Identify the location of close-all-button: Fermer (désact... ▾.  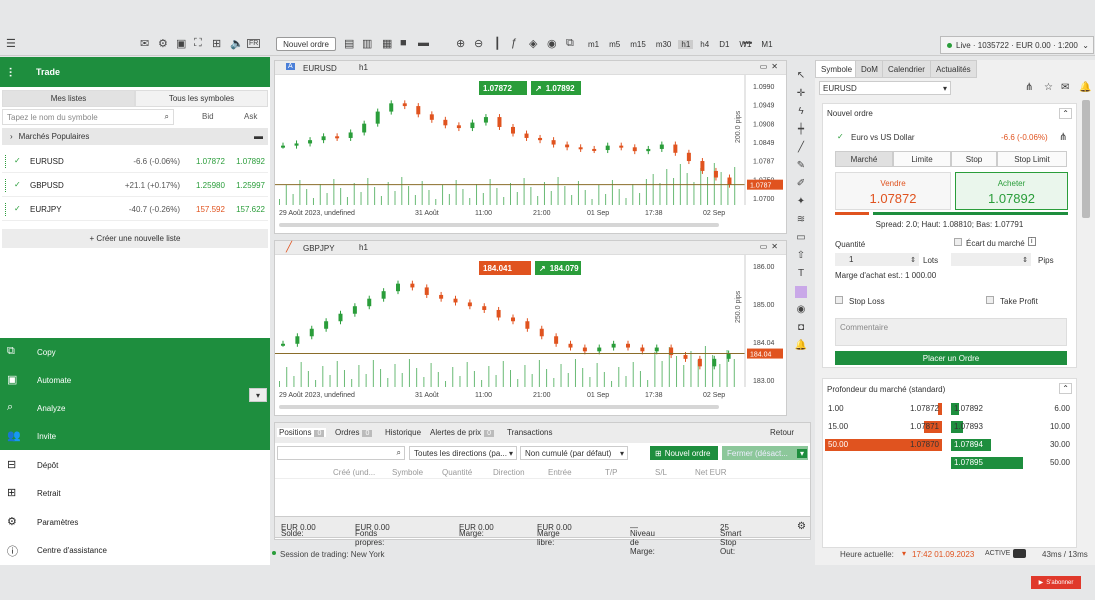
(765, 453).